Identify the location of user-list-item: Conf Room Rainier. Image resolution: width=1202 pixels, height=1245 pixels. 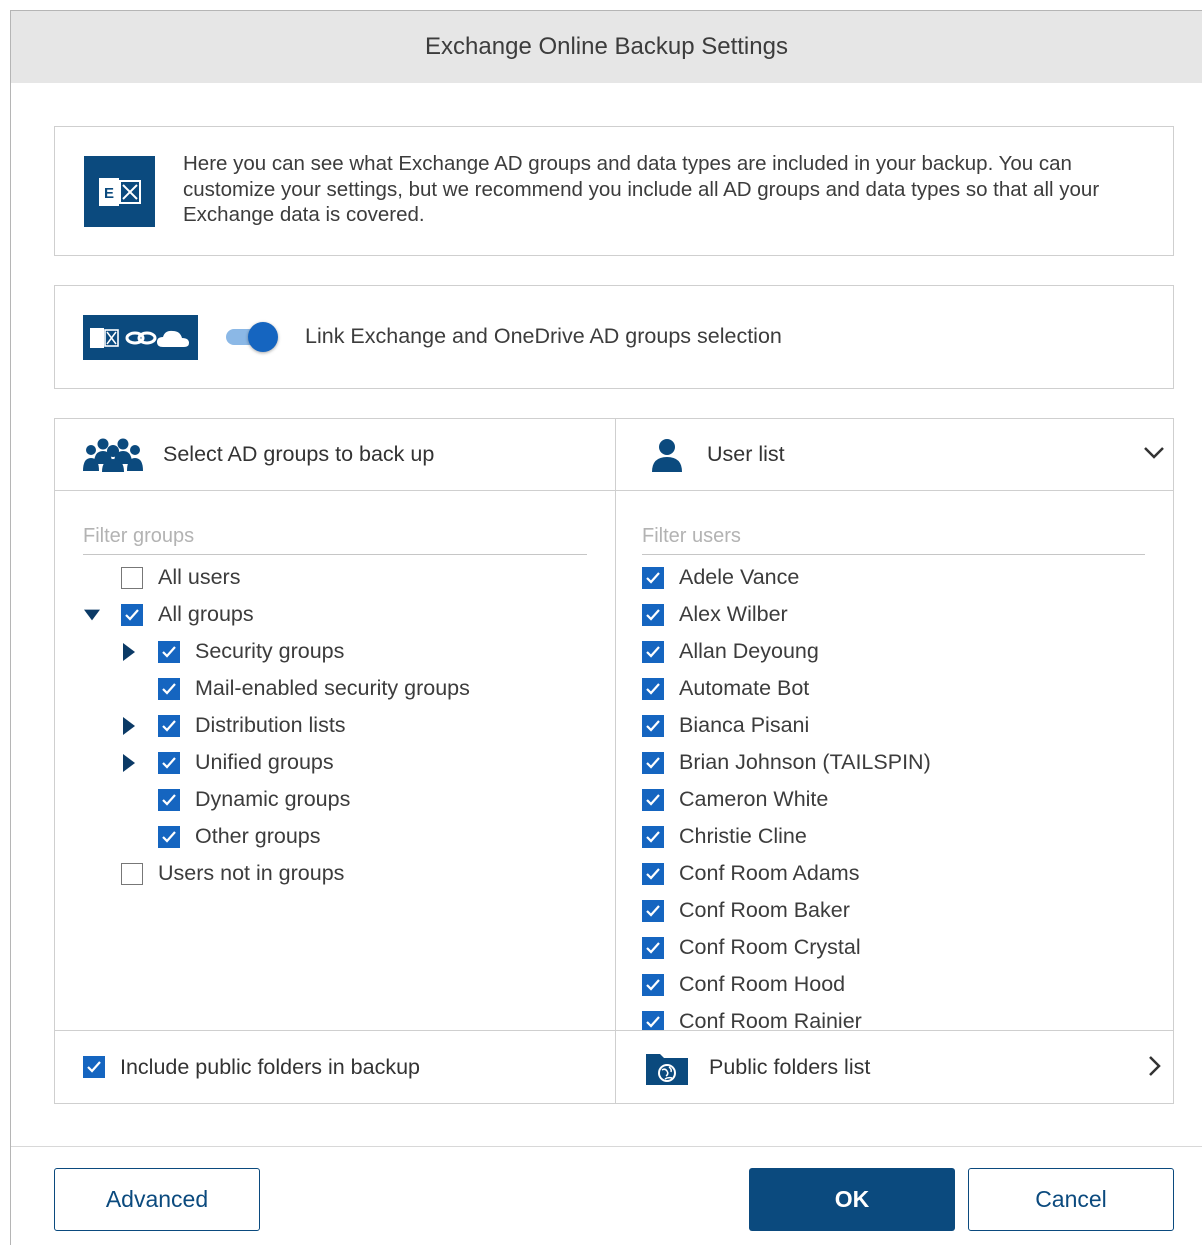
(752, 1016).